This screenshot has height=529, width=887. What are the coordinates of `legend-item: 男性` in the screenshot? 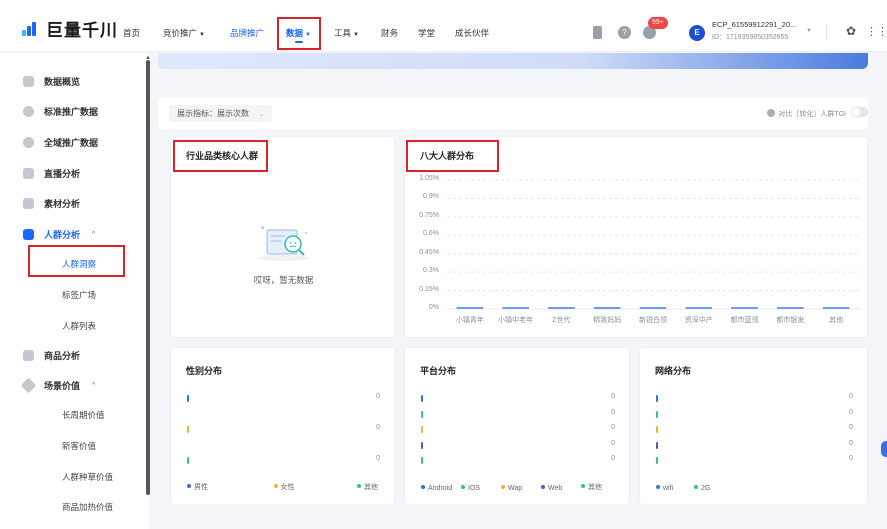 It's located at (197, 487).